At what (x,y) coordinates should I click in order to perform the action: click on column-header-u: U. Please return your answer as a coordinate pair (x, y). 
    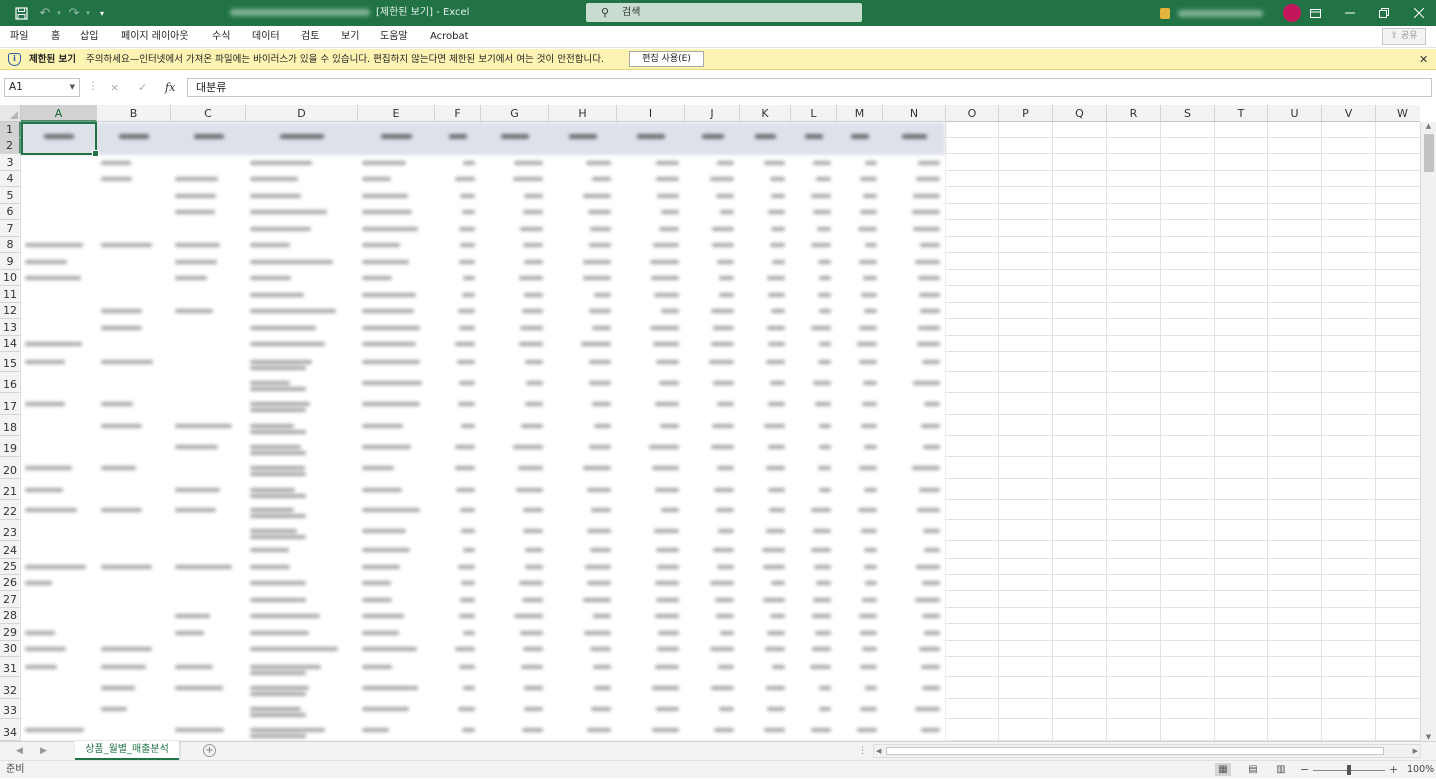
    Looking at the image, I should click on (1295, 113).